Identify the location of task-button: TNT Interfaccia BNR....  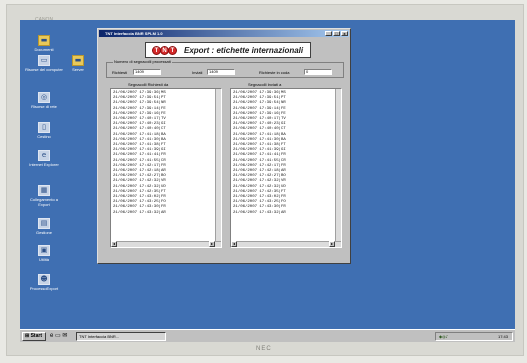
(121, 336).